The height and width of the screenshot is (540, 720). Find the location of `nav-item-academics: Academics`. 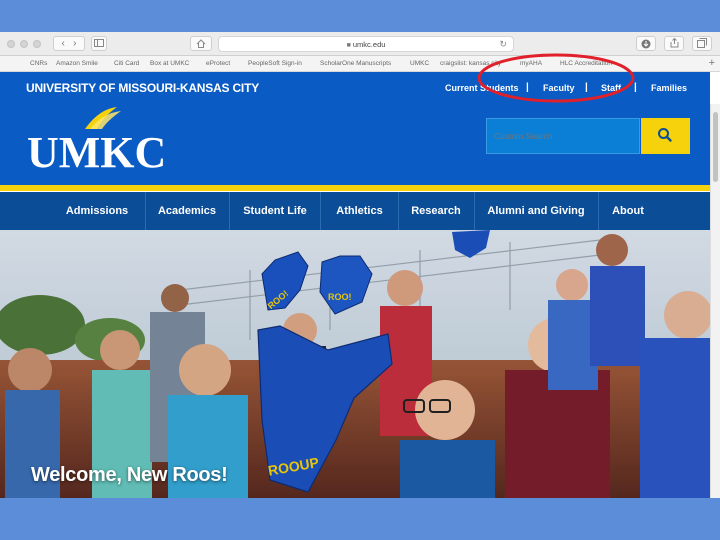

nav-item-academics: Academics is located at coordinates (187, 211).